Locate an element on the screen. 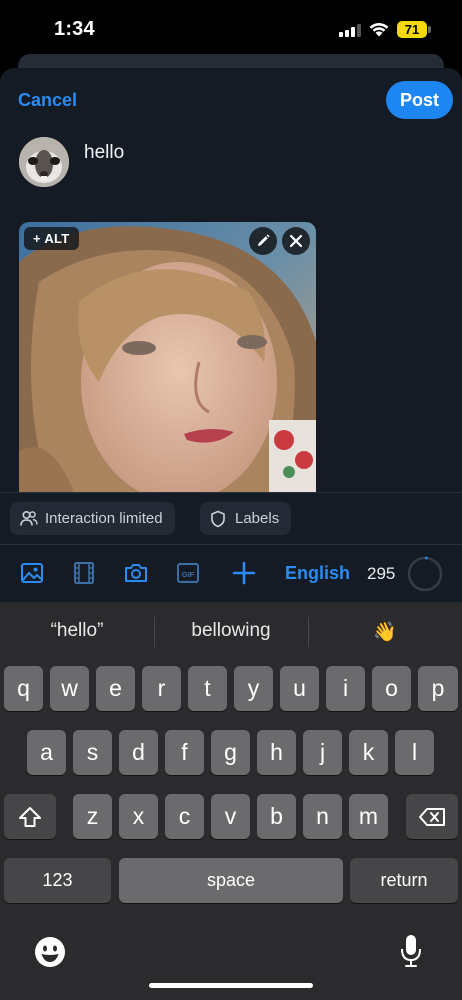  post-text-input: hello is located at coordinates (104, 153).